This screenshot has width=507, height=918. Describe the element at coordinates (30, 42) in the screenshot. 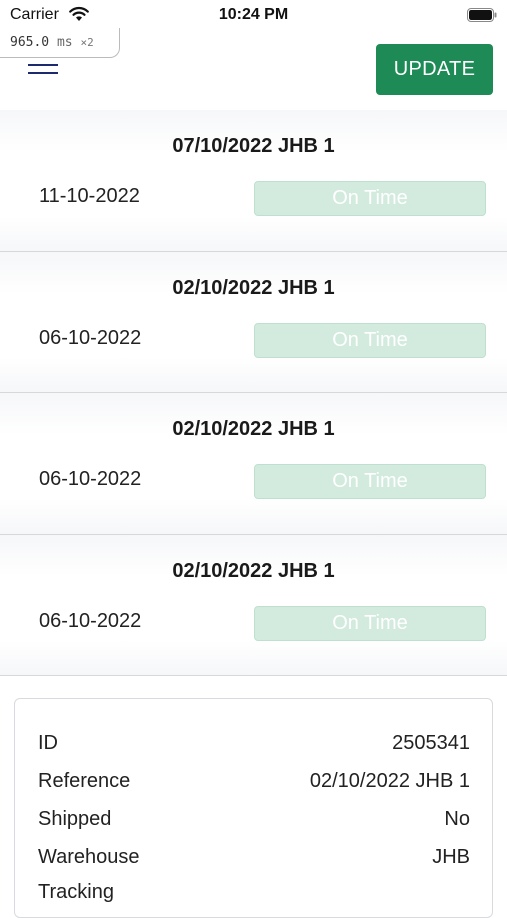

I see `perf-value: 965.0` at that location.